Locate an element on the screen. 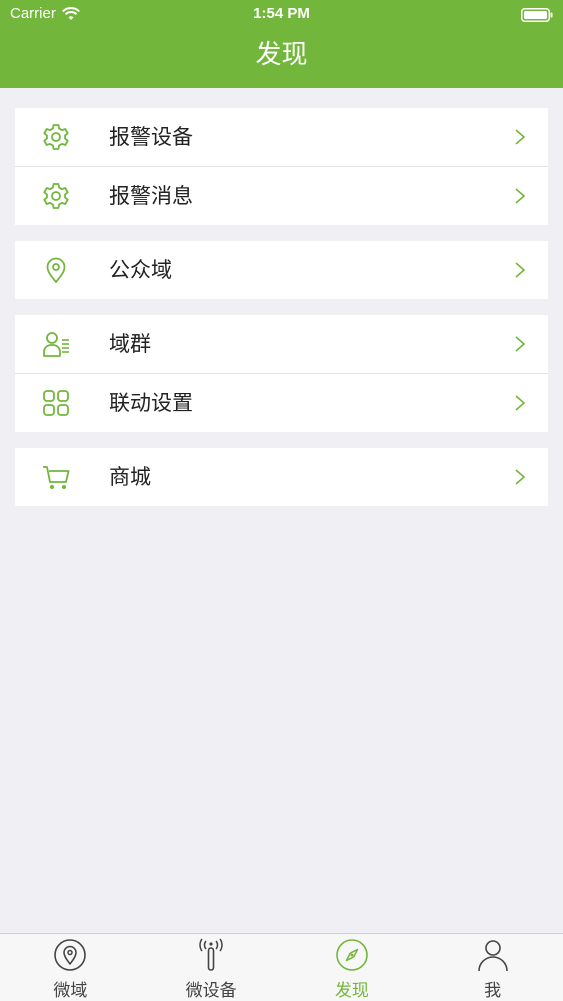  tab-label: 发现 is located at coordinates (351, 991).